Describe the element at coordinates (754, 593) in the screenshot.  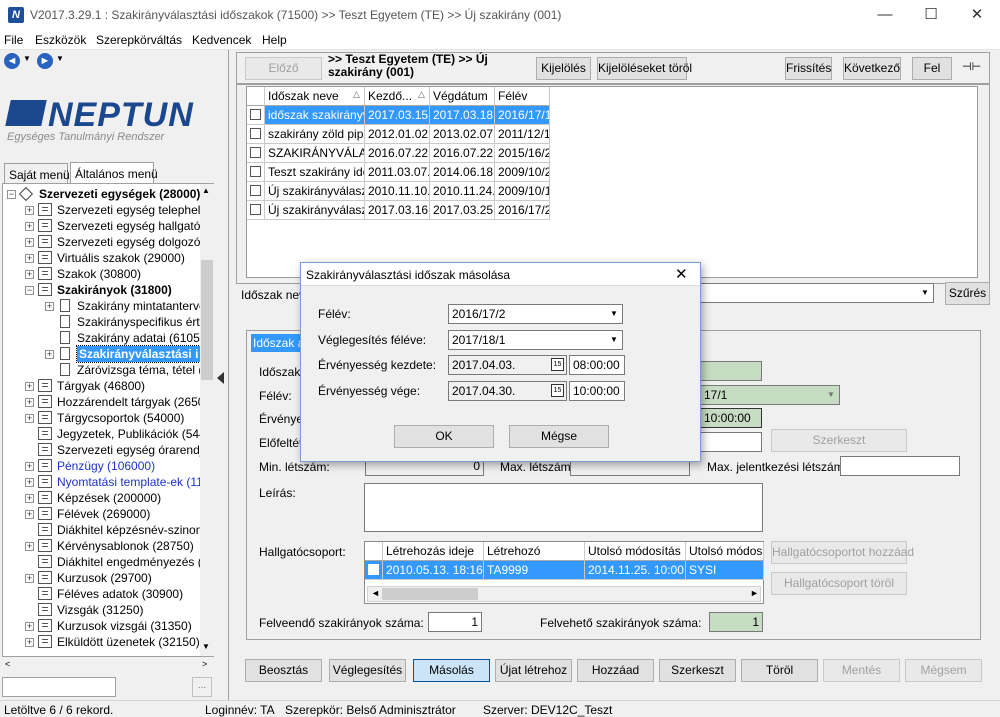
I see `scroll-right-icon: ►` at that location.